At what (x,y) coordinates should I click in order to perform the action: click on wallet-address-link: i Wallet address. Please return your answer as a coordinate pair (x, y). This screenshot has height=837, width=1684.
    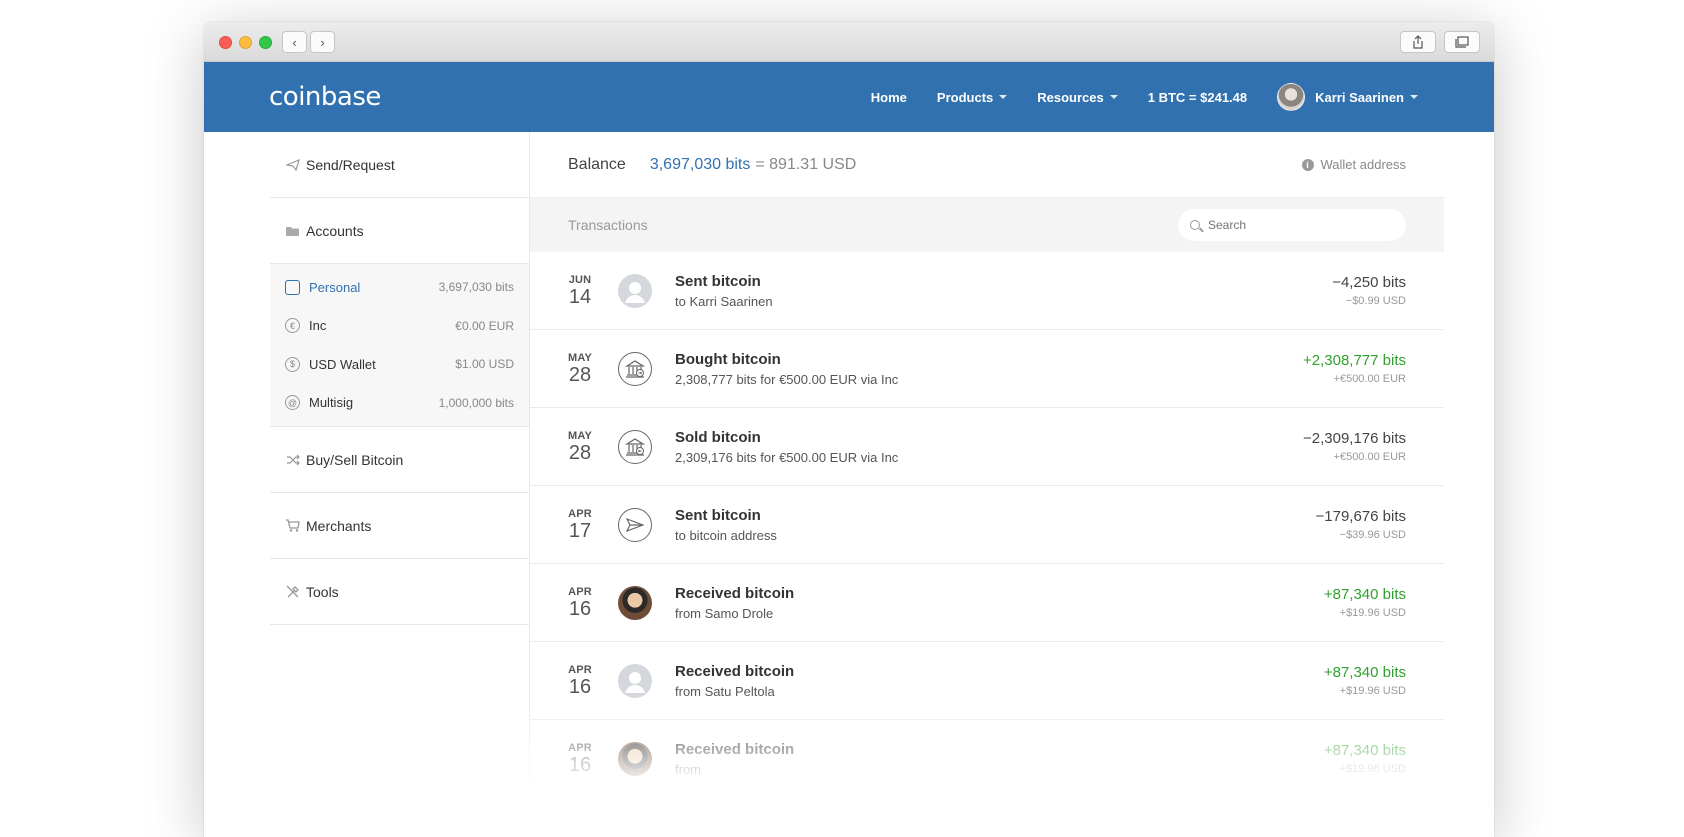
    Looking at the image, I should click on (1353, 164).